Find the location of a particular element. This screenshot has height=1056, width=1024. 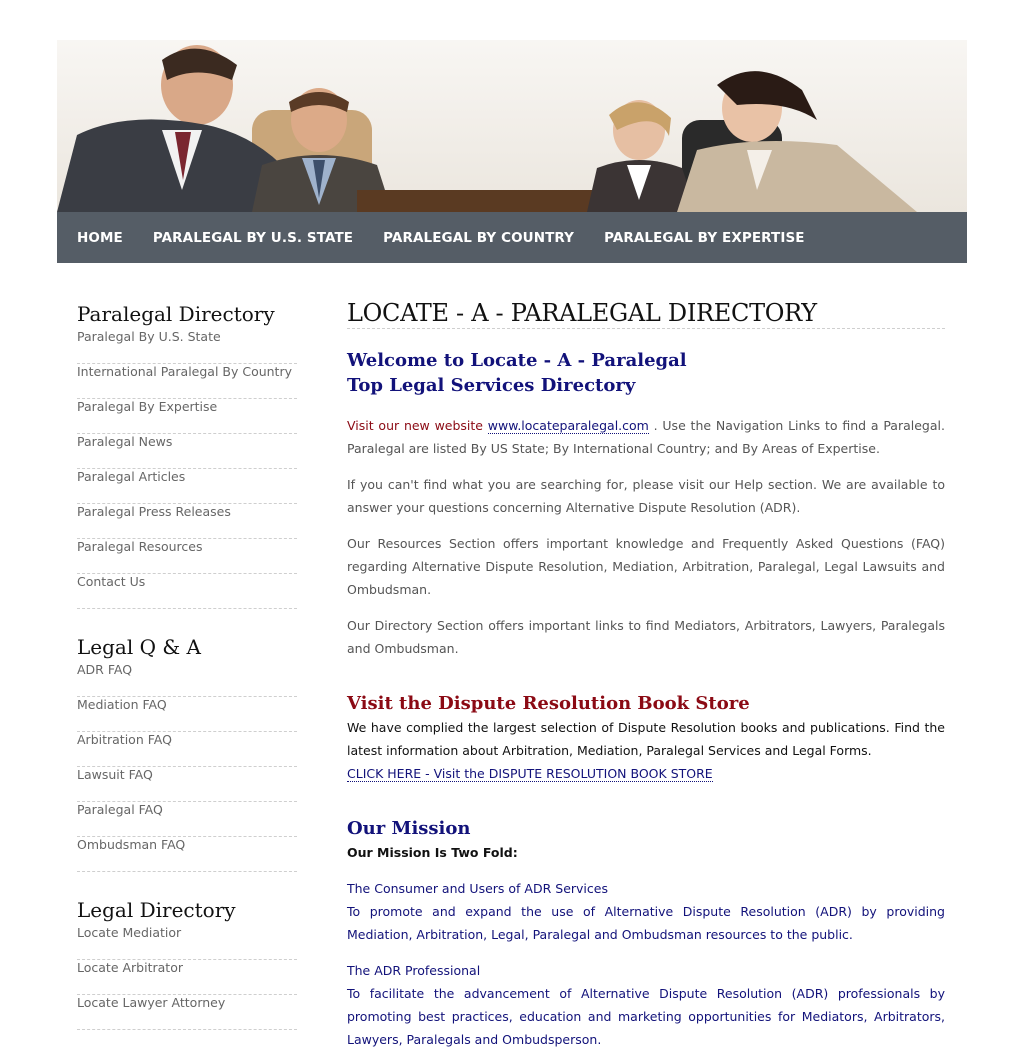

consumer-title: The Consumer and Users of ADR Services is located at coordinates (477, 888).